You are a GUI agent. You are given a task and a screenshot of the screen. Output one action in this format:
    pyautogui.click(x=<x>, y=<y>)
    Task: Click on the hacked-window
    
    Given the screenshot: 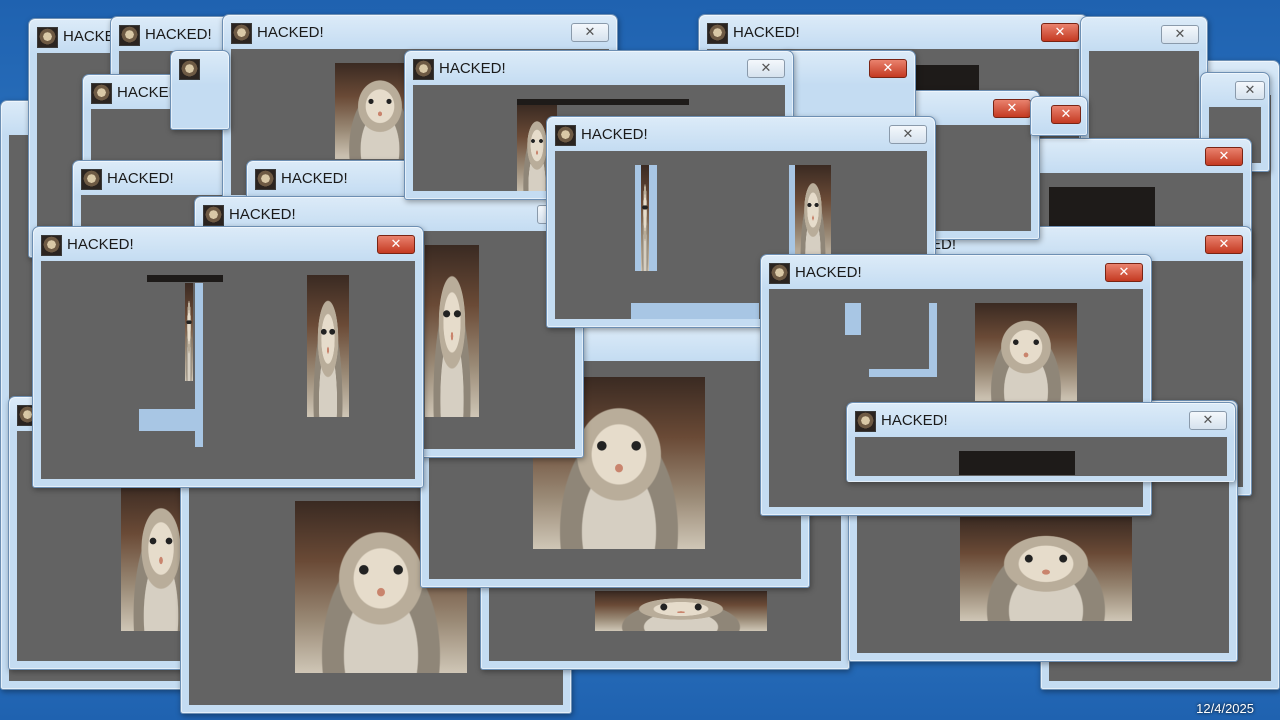 What is the action you would take?
    pyautogui.click(x=200, y=90)
    